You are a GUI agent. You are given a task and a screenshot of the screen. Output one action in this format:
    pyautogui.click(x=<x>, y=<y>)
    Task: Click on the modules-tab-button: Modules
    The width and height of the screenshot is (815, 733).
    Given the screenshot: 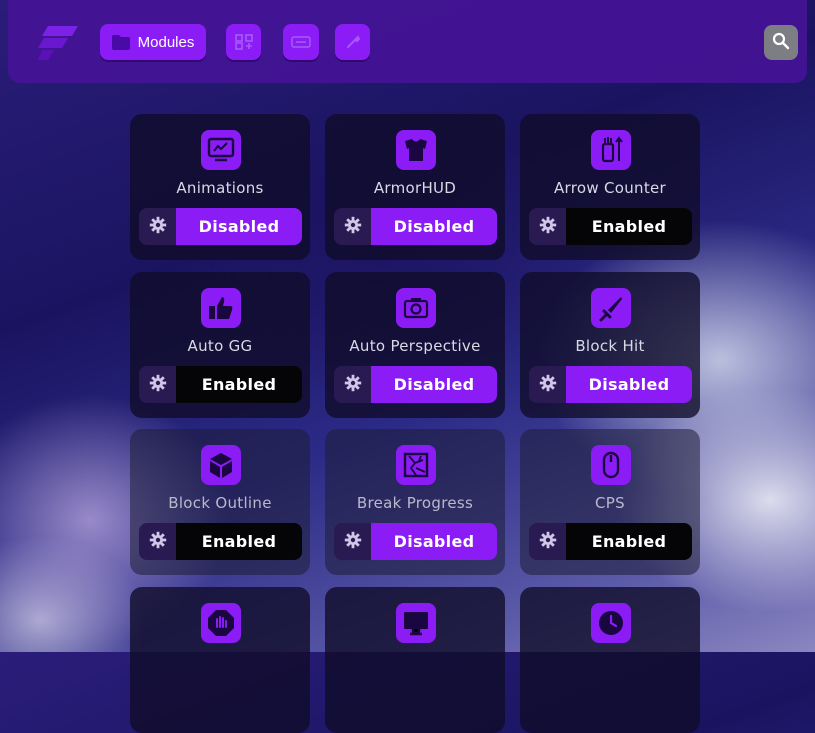 What is the action you would take?
    pyautogui.click(x=153, y=42)
    